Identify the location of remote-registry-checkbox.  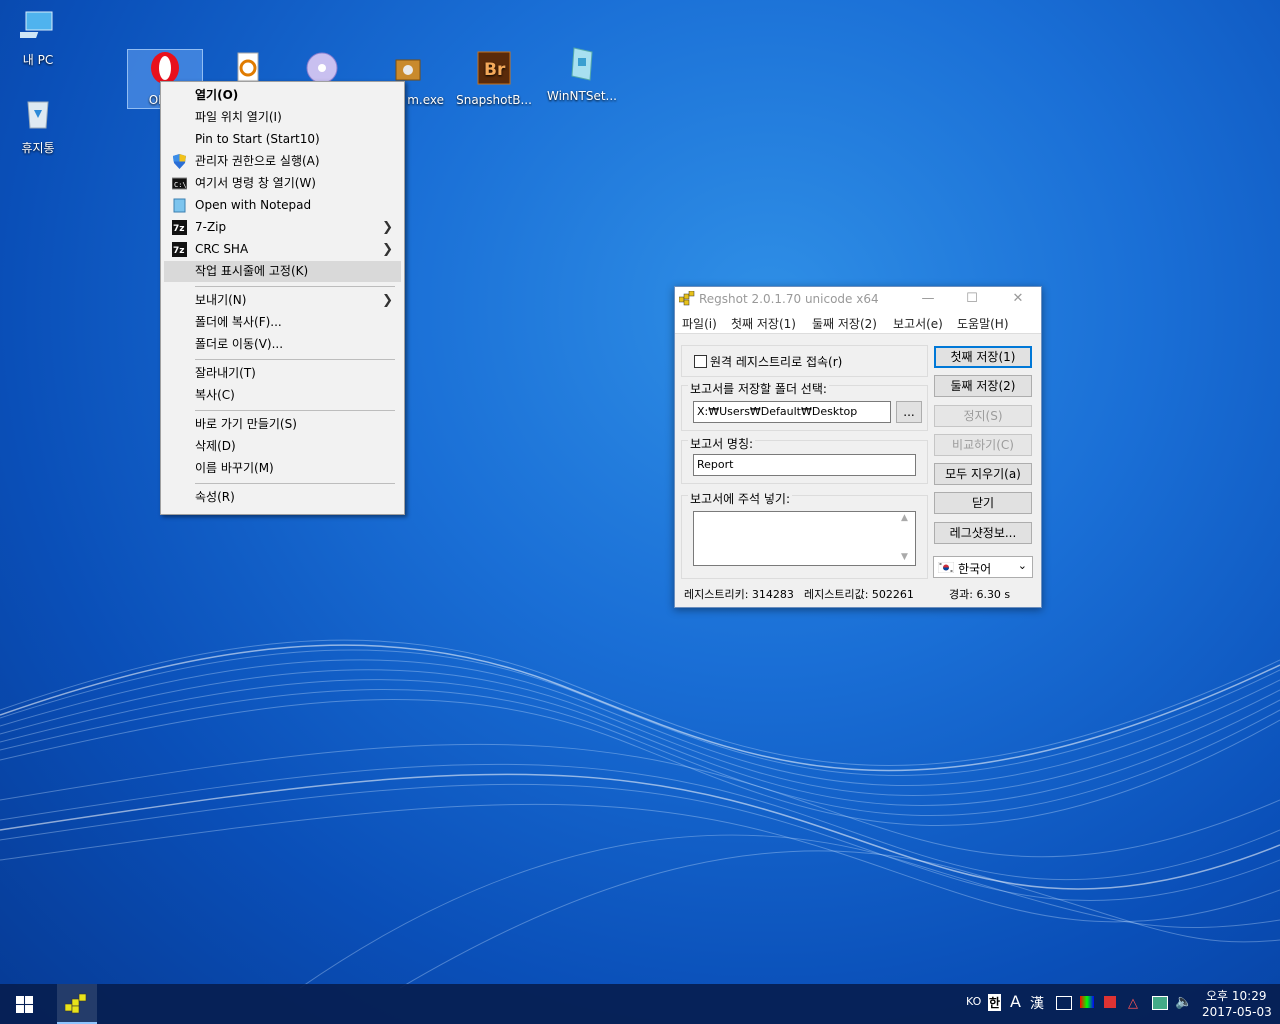
(700, 361).